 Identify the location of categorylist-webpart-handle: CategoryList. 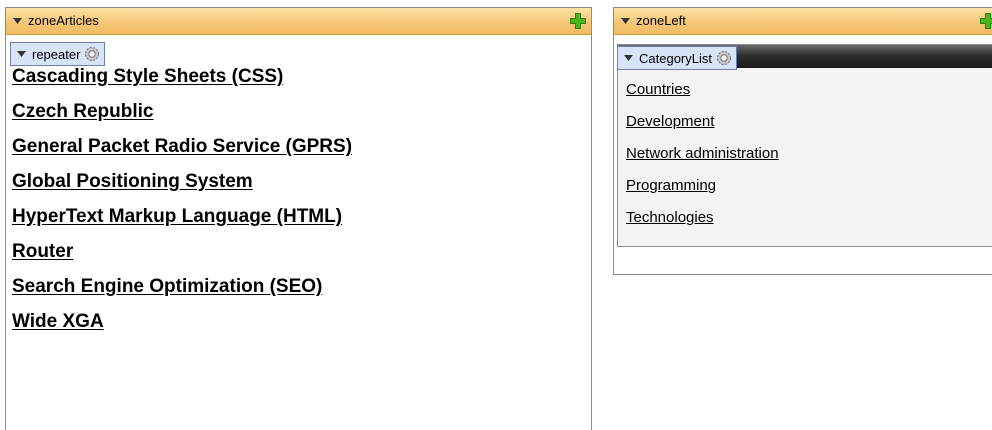
(677, 58).